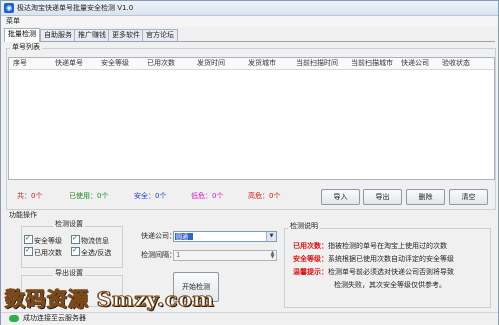  Describe the element at coordinates (48, 253) in the screenshot. I see `checkbox-label: 已用次数` at that location.